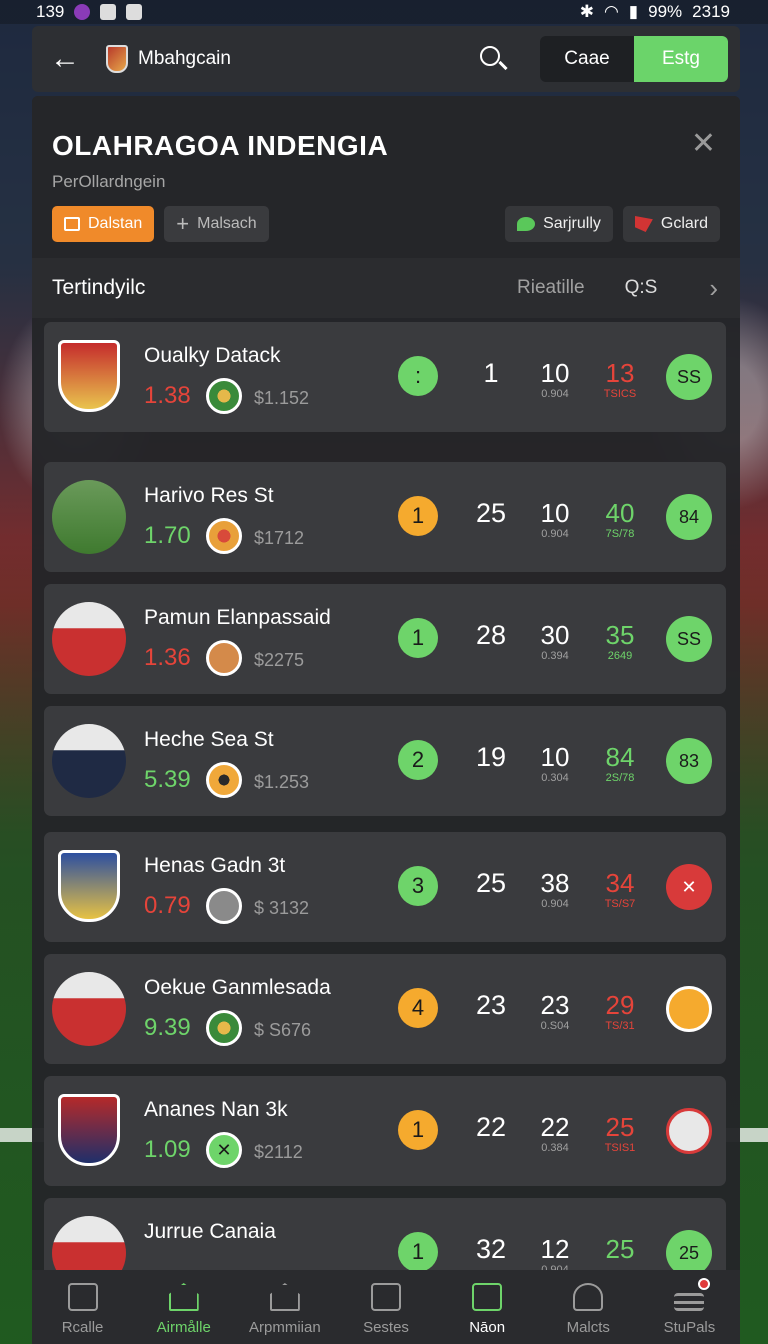  What do you see at coordinates (72, 224) in the screenshot?
I see `message-icon` at bounding box center [72, 224].